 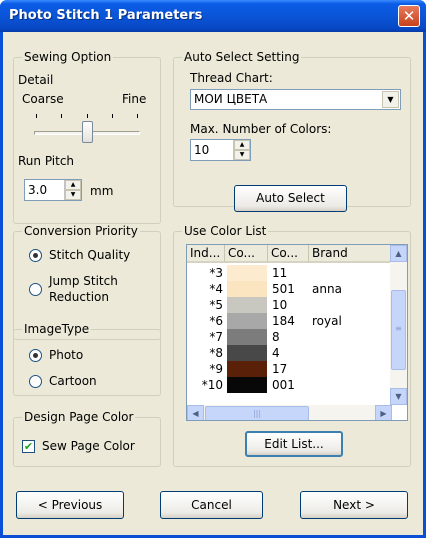 What do you see at coordinates (88, 446) in the screenshot?
I see `sew-page-color-label: Sew Page Color` at bounding box center [88, 446].